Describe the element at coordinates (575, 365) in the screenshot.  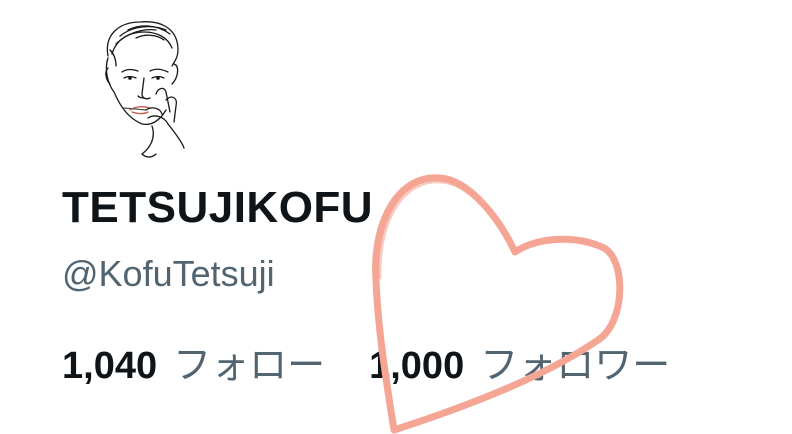
I see `followers-label: フォロワー` at that location.